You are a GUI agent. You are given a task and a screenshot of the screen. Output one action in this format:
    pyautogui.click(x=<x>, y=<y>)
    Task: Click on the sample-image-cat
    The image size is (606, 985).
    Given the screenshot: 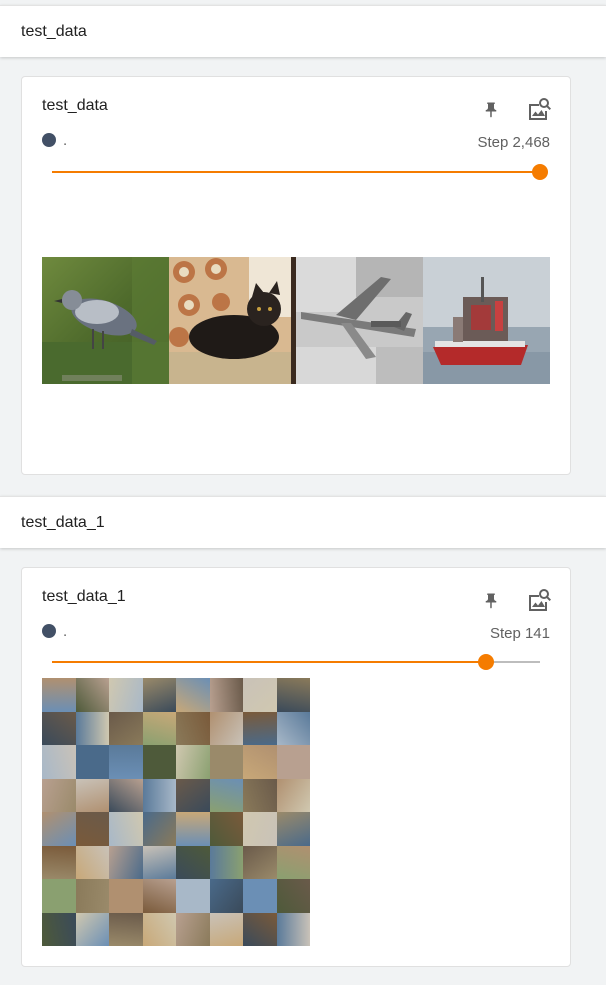 What is the action you would take?
    pyautogui.click(x=232, y=320)
    